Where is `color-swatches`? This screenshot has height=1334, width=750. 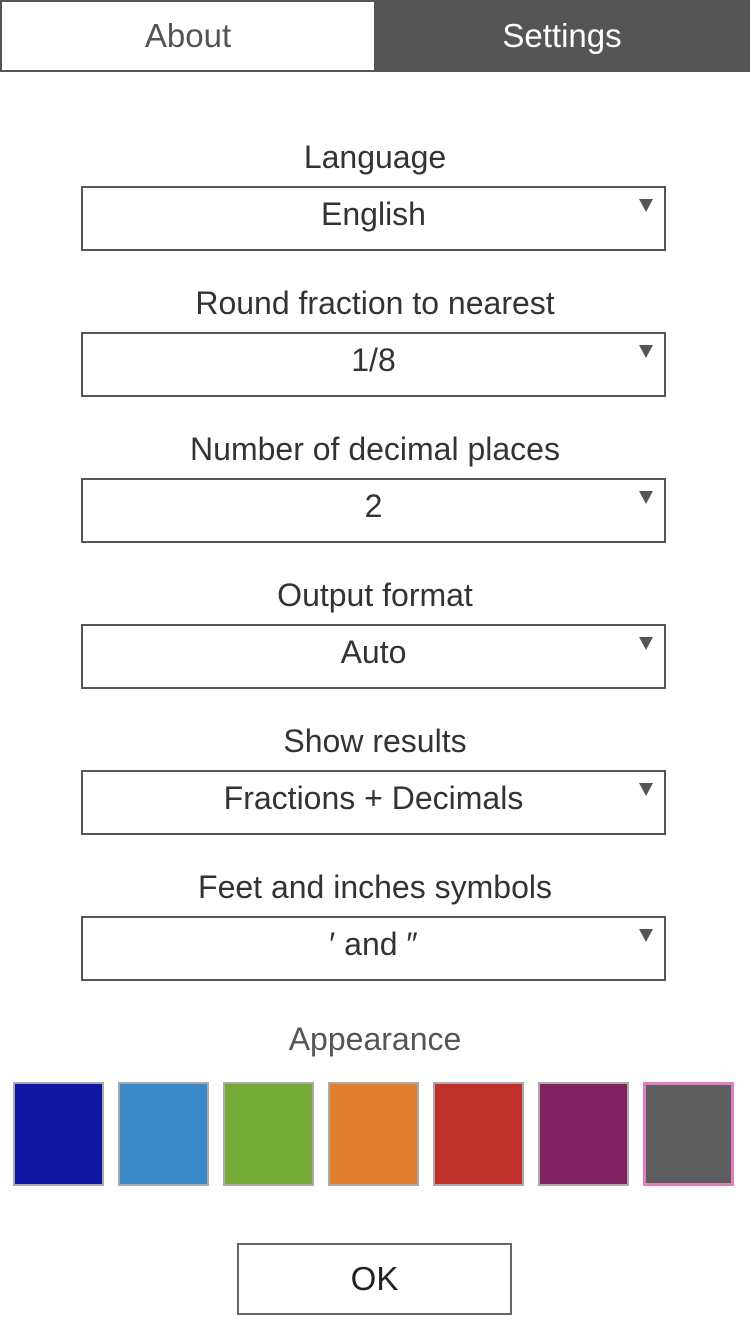 color-swatches is located at coordinates (375, 1134).